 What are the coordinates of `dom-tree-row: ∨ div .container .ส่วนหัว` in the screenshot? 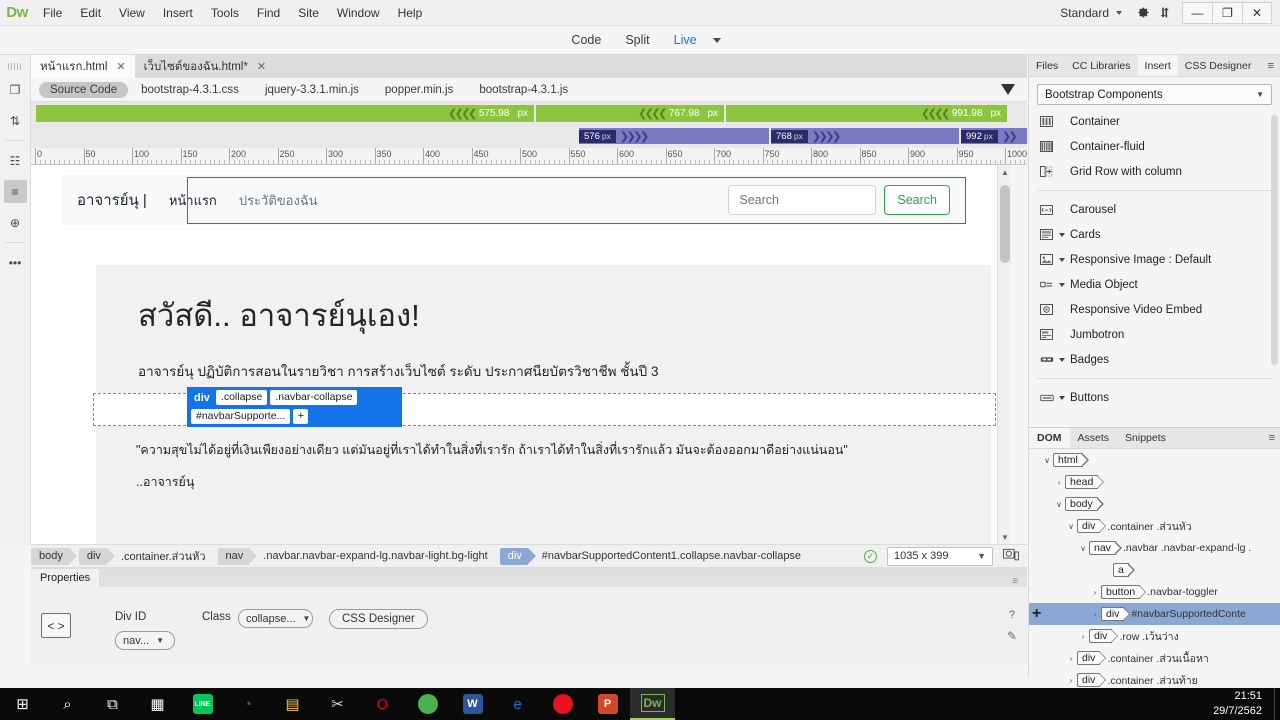 It's located at (1154, 526).